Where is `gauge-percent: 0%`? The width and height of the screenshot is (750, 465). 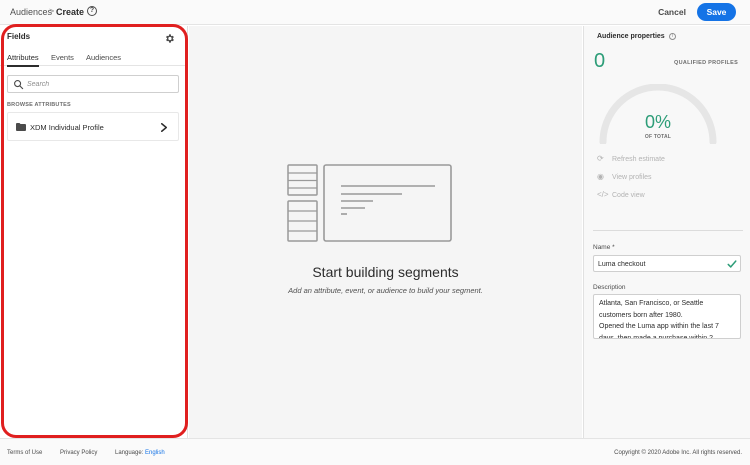 gauge-percent: 0% is located at coordinates (657, 122).